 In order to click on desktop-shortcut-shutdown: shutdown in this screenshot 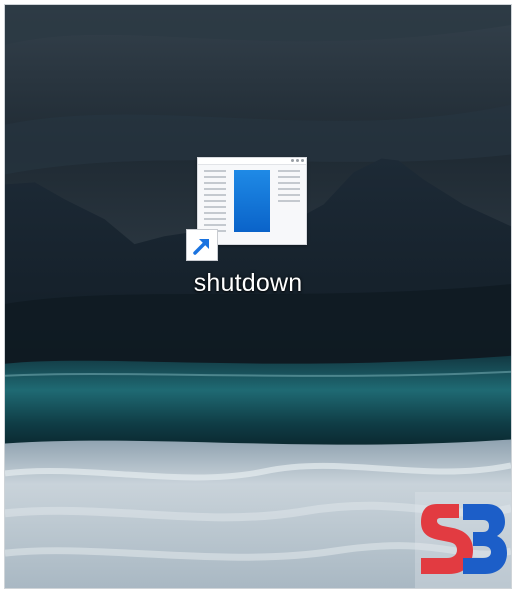, I will do `click(248, 232)`.